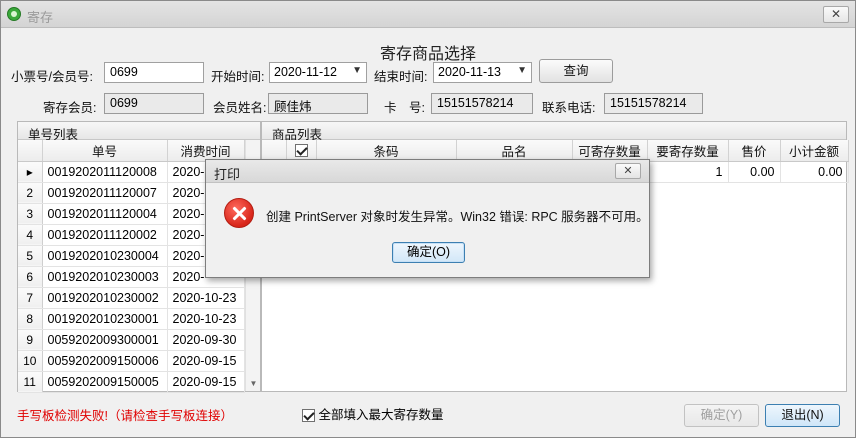 This screenshot has height=438, width=856. What do you see at coordinates (240, 108) in the screenshot?
I see `member-name-label: 会员姓名:` at bounding box center [240, 108].